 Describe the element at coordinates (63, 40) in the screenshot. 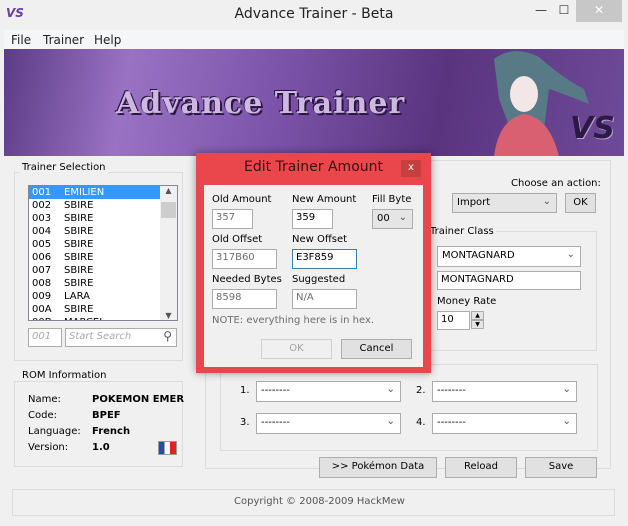

I see `menu-trainer: Trainer` at that location.